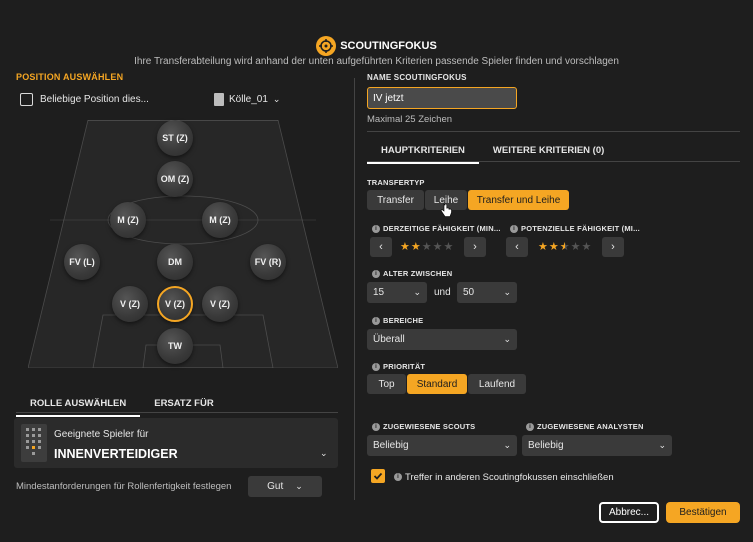 Image resolution: width=753 pixels, height=542 pixels. I want to click on position-m-right: M (Z), so click(220, 220).